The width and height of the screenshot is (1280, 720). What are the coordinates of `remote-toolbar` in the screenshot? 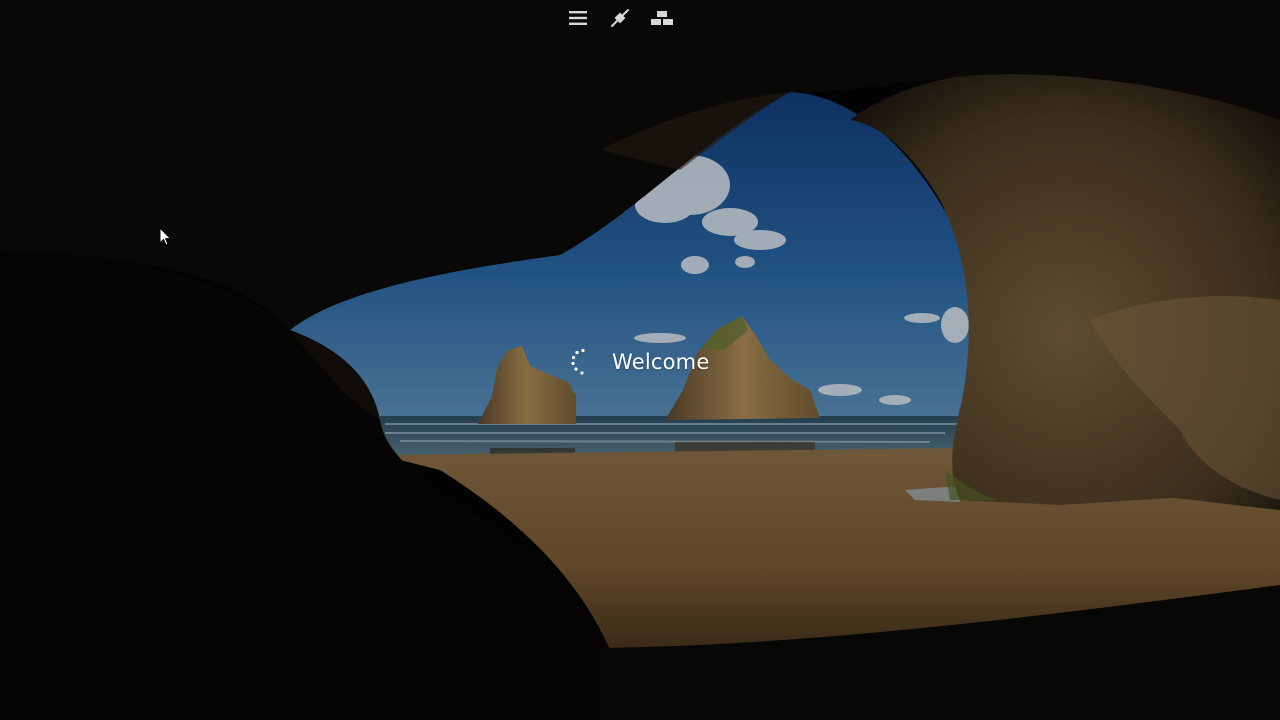 It's located at (620, 18).